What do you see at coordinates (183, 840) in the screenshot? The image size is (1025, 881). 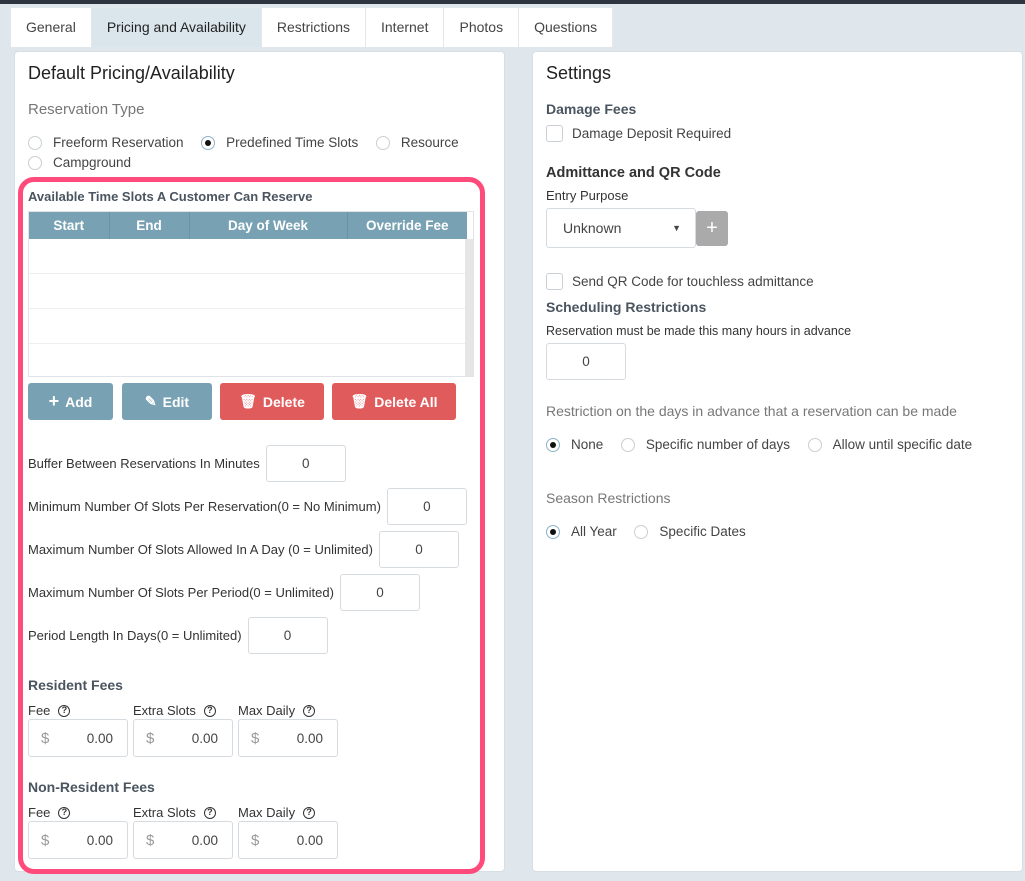 I see `nonresident-extra-slots-input: $0.00` at bounding box center [183, 840].